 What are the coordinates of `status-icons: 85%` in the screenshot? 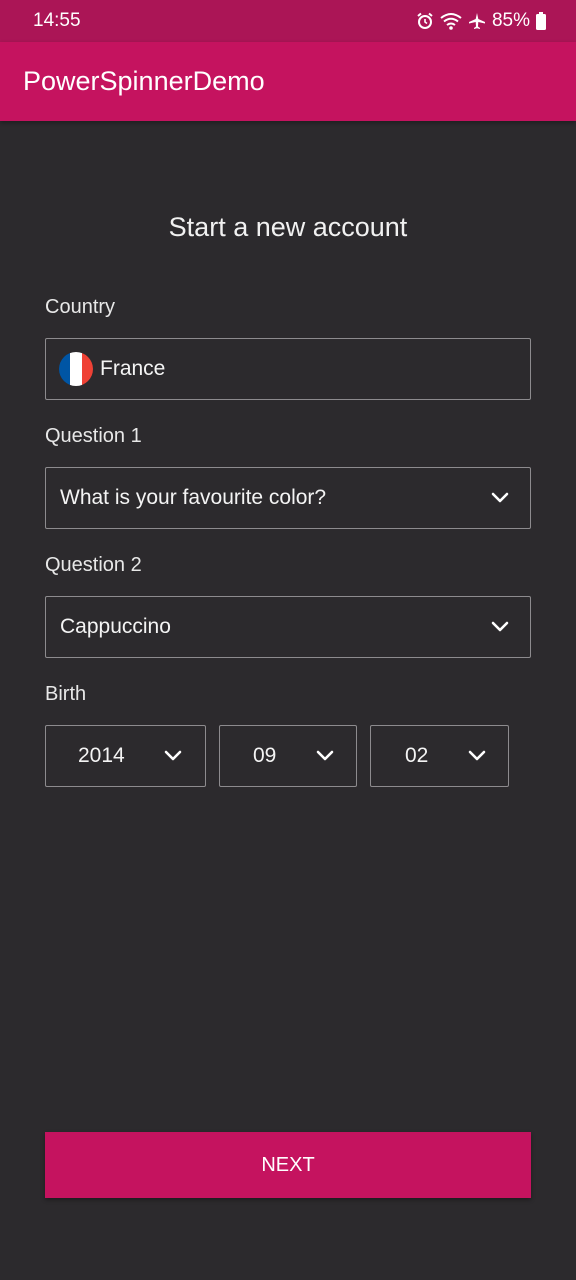 It's located at (481, 21).